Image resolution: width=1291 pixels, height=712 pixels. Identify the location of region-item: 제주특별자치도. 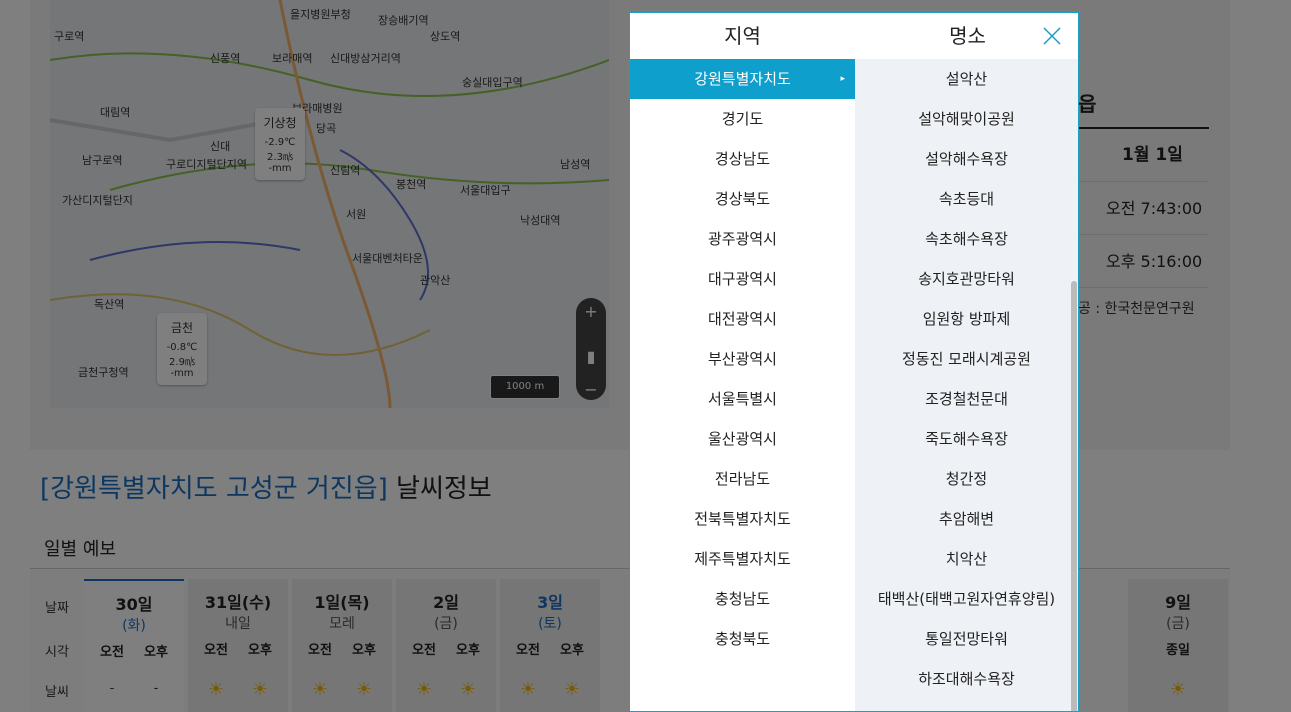
(742, 559).